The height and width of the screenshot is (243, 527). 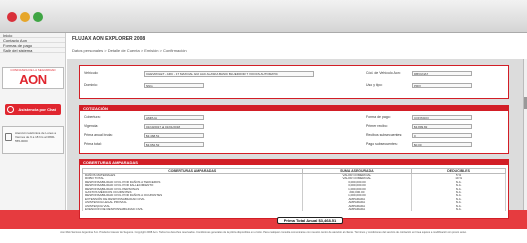 I want to click on page-title: FLUJAX AON EXPLORER 2008, so click(x=109, y=39).